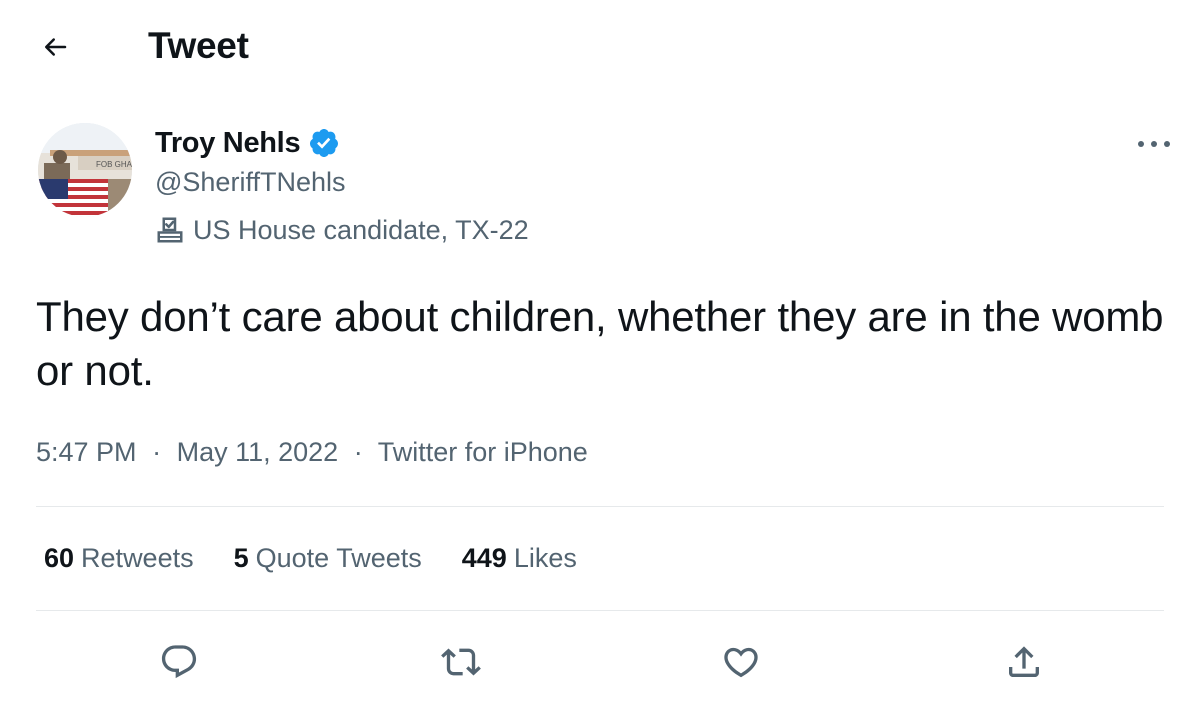 The width and height of the screenshot is (1200, 712). I want to click on likes-count: 449, so click(484, 558).